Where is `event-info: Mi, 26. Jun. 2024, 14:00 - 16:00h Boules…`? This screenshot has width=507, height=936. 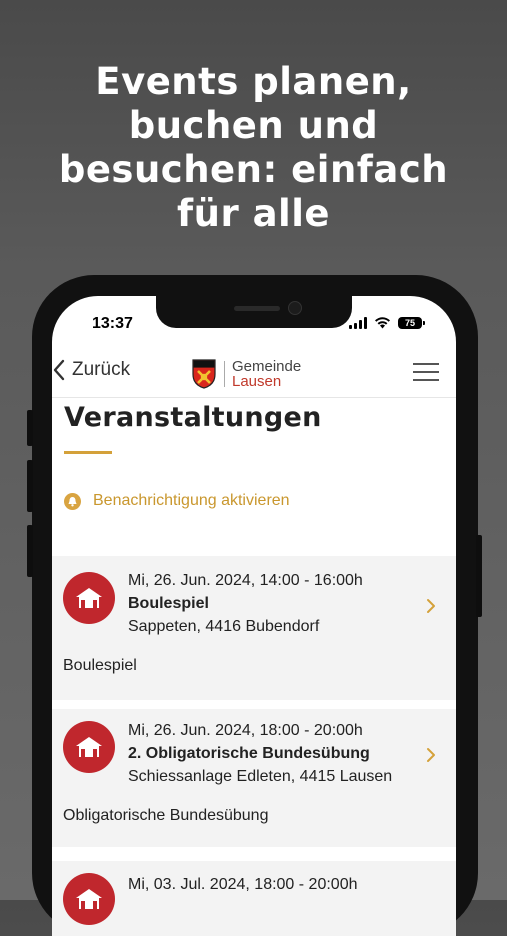 event-info: Mi, 26. Jun. 2024, 14:00 - 16:00h Boules… is located at coordinates (245, 603).